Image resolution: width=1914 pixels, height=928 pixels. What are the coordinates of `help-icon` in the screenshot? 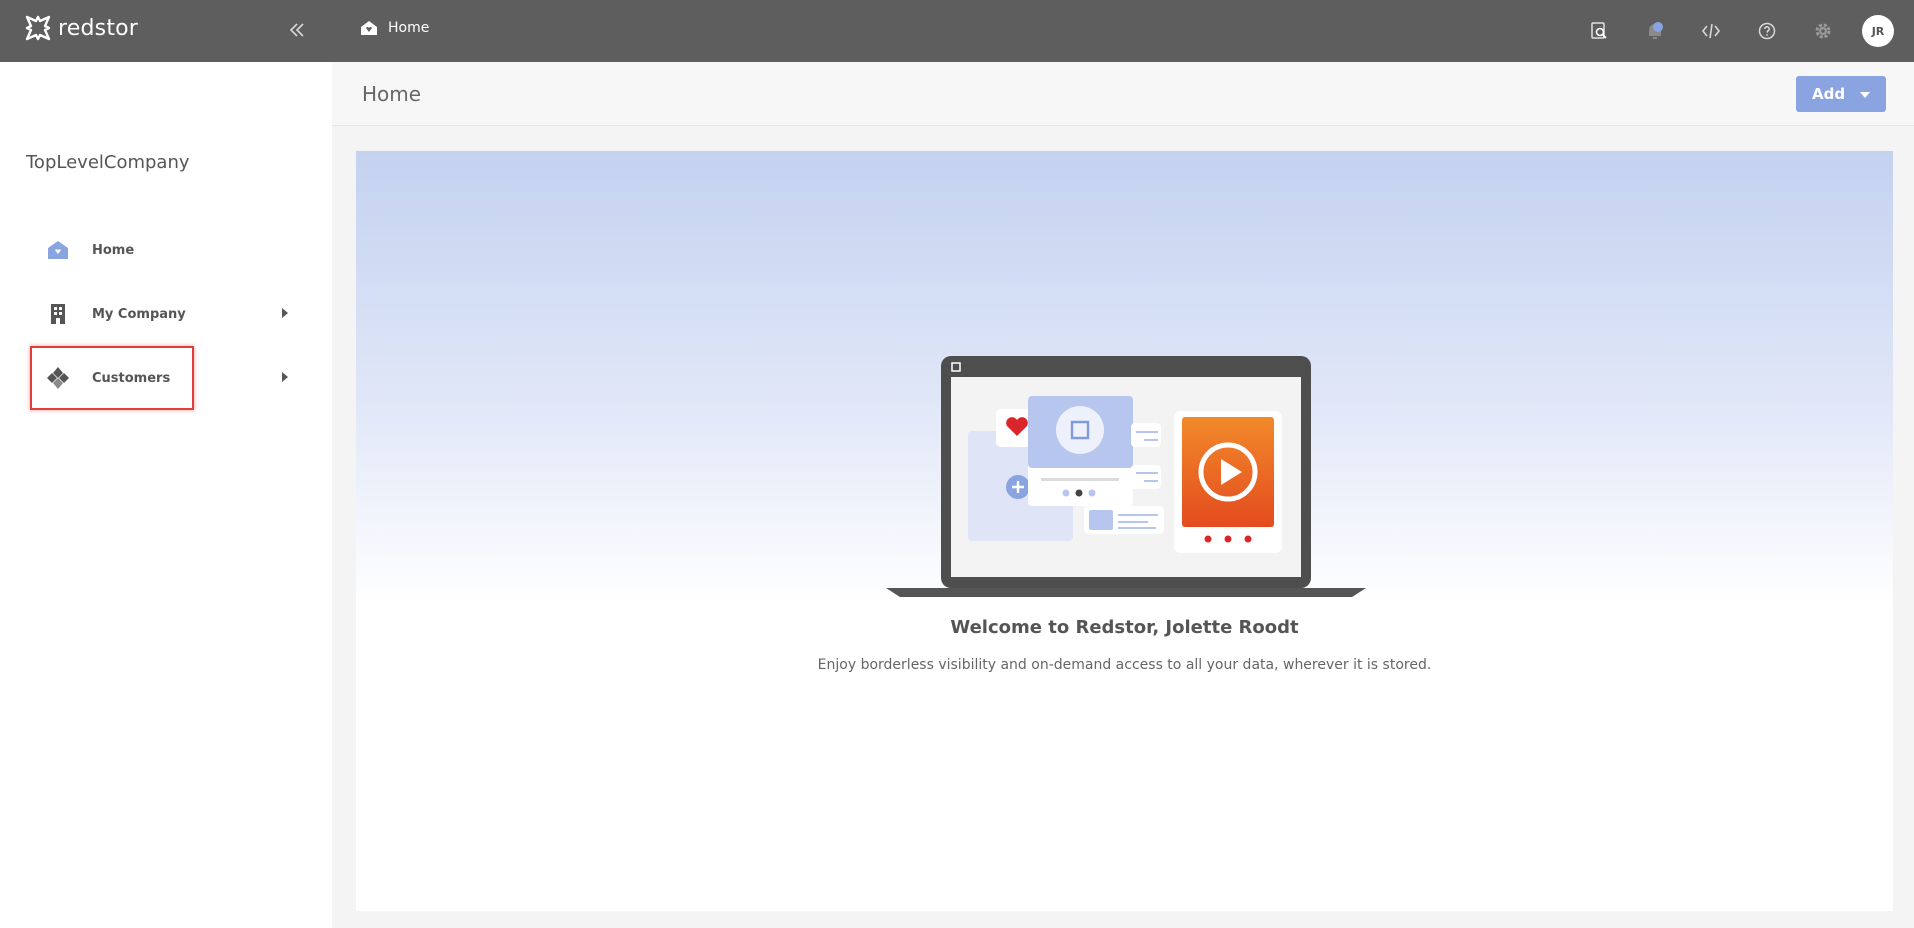 It's located at (1767, 31).